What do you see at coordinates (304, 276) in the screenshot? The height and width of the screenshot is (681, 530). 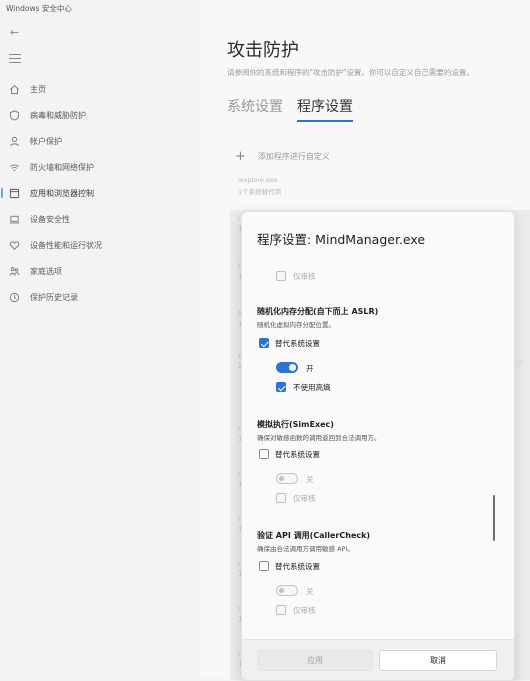 I see `audit-only-label: 仅审核` at bounding box center [304, 276].